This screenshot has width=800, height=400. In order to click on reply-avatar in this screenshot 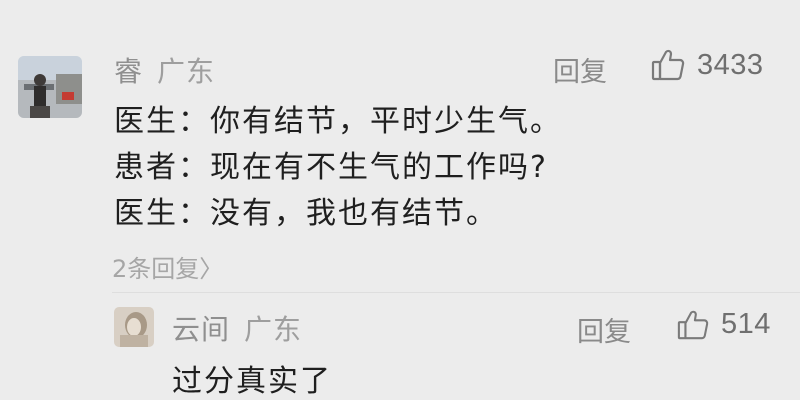, I will do `click(134, 327)`.